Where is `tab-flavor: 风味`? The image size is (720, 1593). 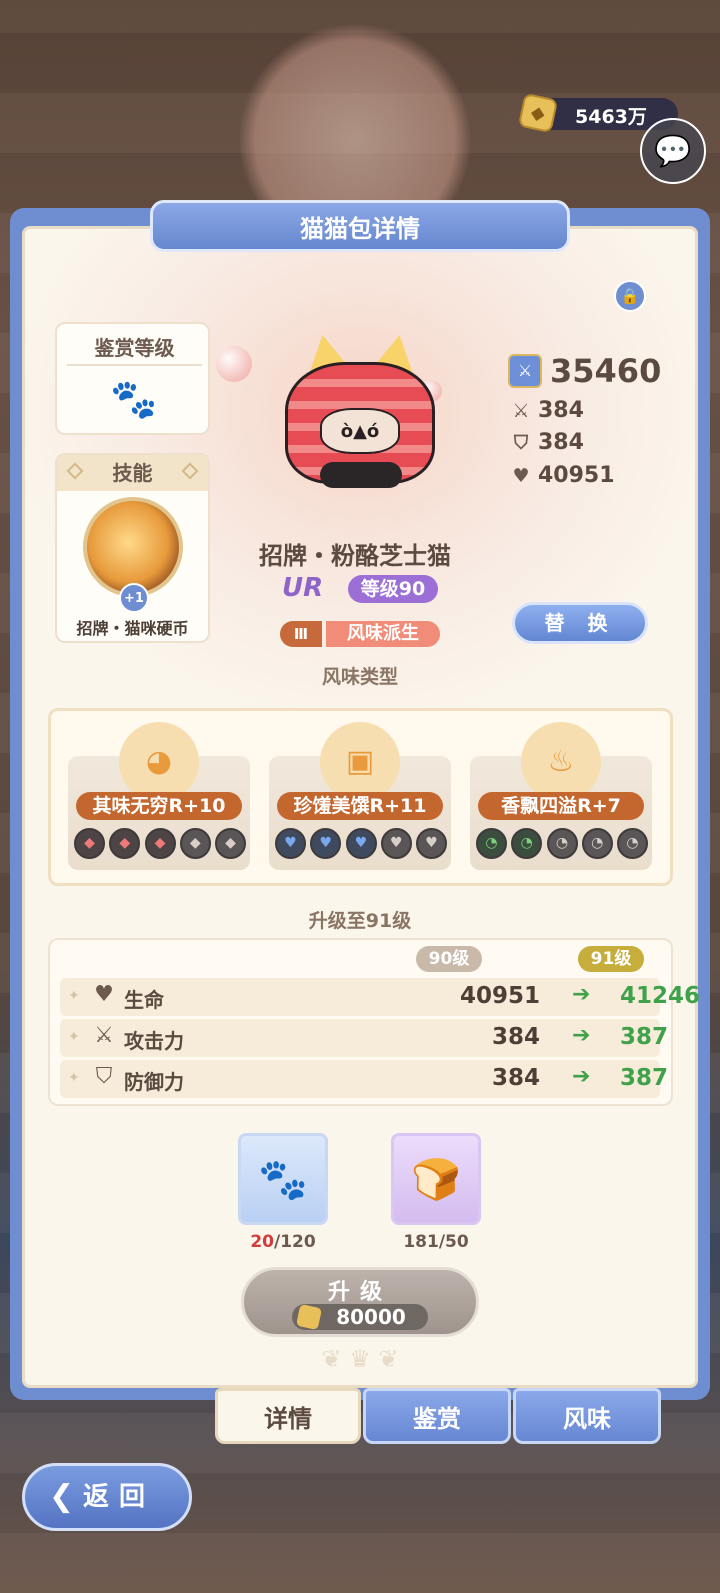
tab-flavor: 风味 is located at coordinates (587, 1416).